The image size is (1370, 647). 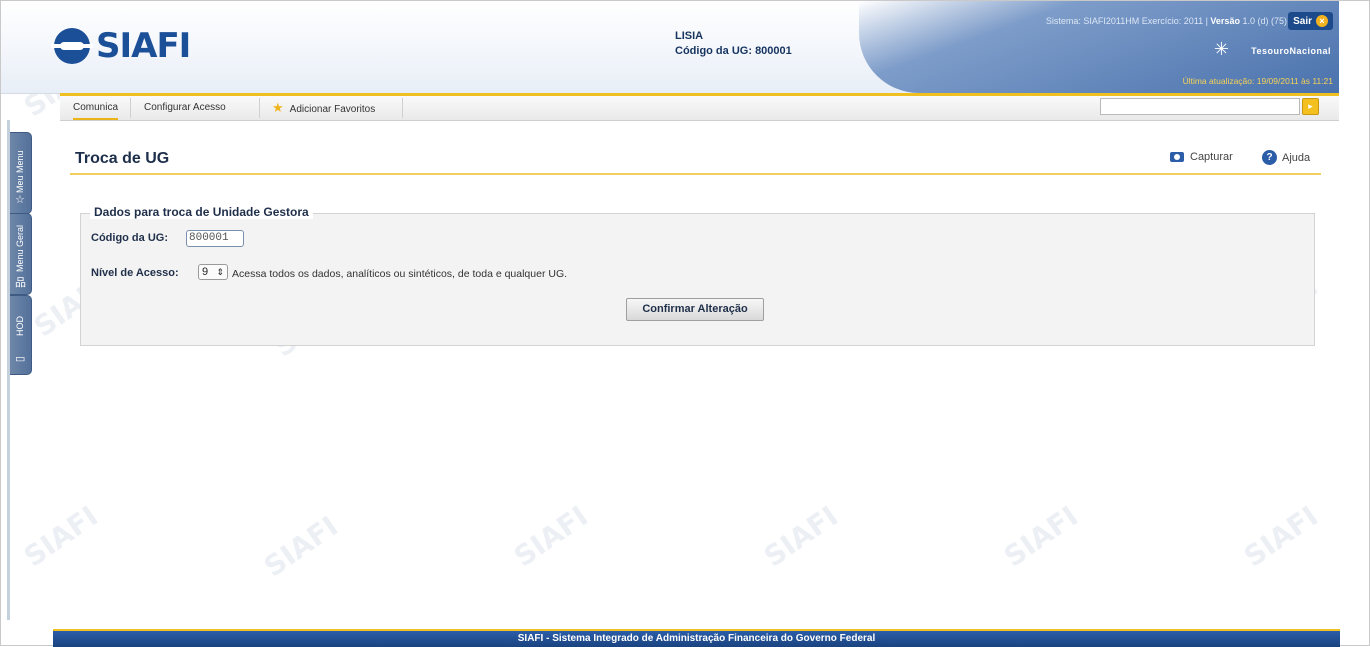 I want to click on user-ug: Código da UG: 800001, so click(x=733, y=51).